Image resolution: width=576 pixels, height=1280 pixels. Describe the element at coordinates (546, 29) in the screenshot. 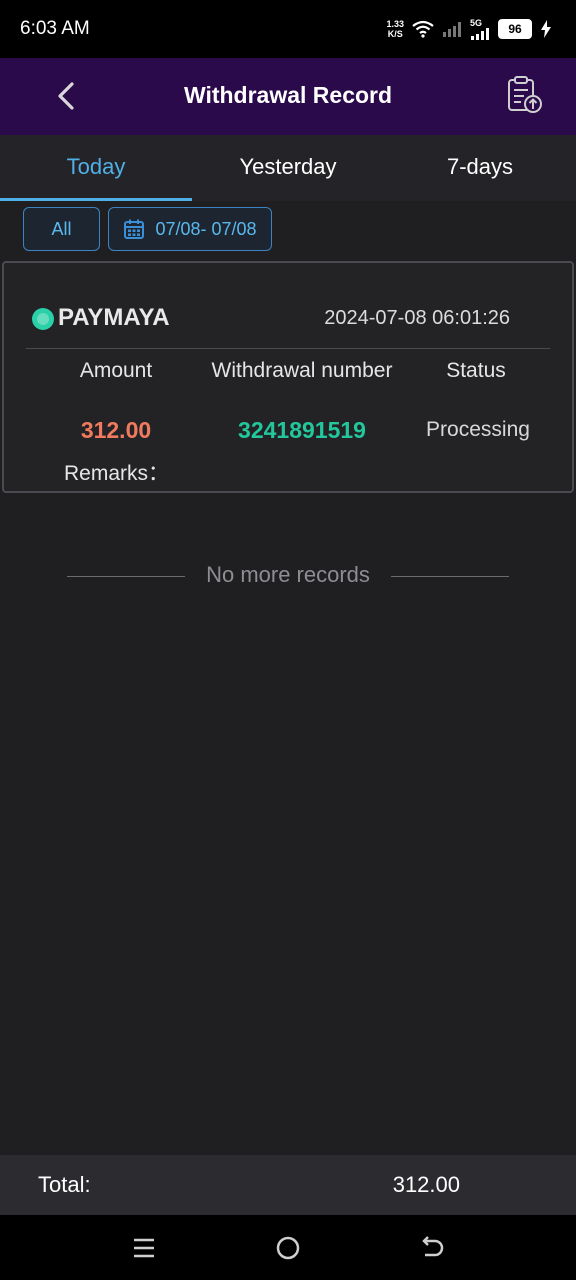

I see `charging-icon` at that location.